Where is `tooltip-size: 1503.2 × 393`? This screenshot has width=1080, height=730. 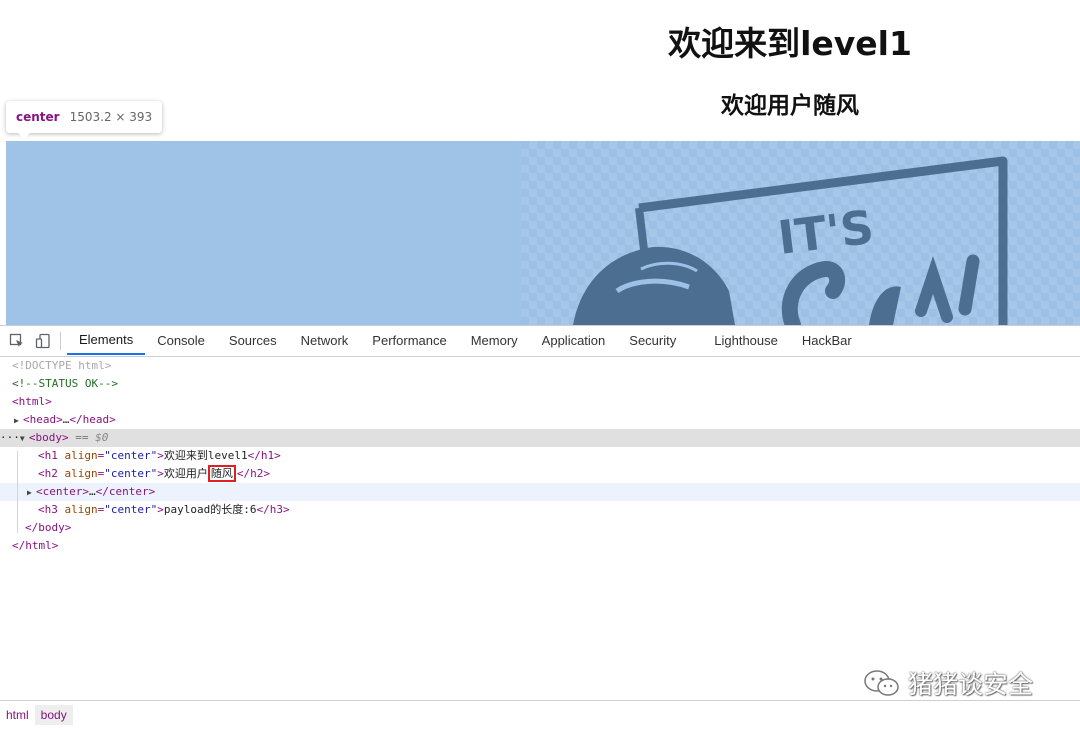
tooltip-size: 1503.2 × 393 is located at coordinates (111, 117).